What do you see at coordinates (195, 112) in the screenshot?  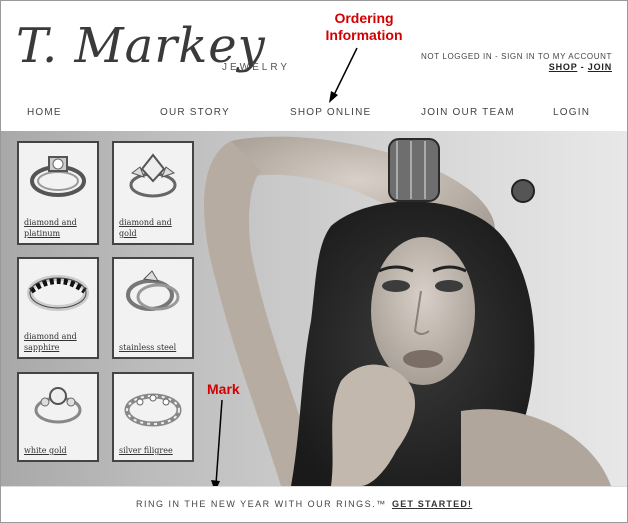 I see `nav-our-story: OUR STORY` at bounding box center [195, 112].